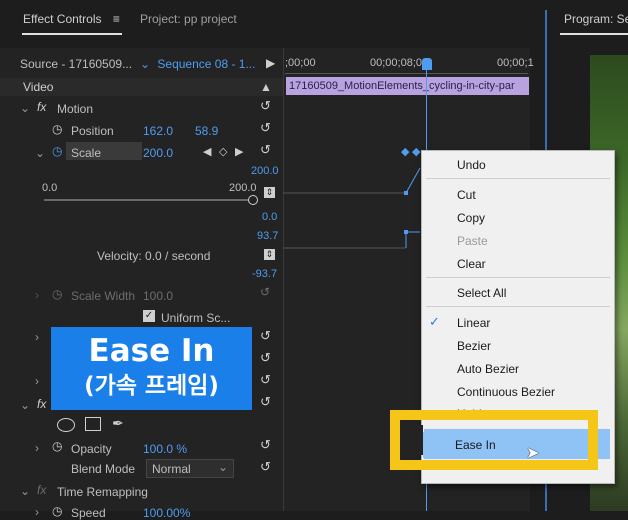  Describe the element at coordinates (206, 131) in the screenshot. I see `position-y-value: 58.9` at that location.